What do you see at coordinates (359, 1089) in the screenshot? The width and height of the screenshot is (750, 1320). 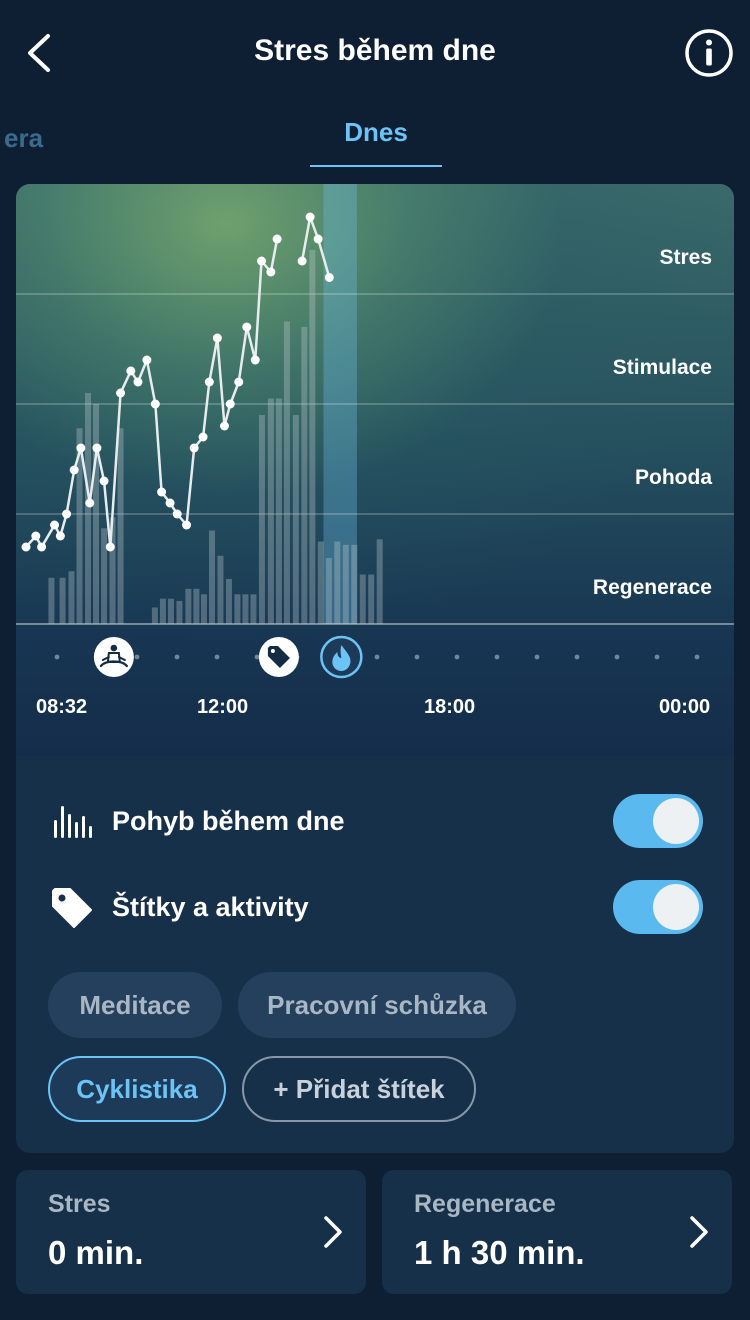 I see `add-tag-button: + Přidat štítek` at bounding box center [359, 1089].